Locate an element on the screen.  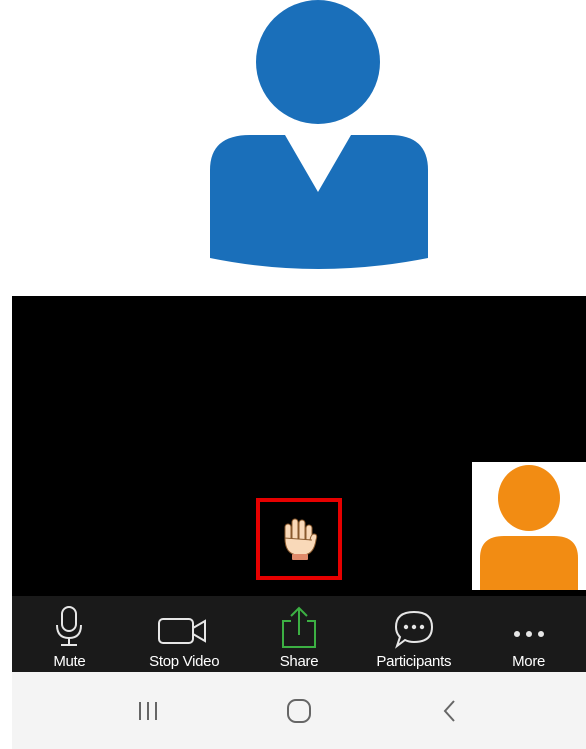
raise-hand-button is located at coordinates (299, 539).